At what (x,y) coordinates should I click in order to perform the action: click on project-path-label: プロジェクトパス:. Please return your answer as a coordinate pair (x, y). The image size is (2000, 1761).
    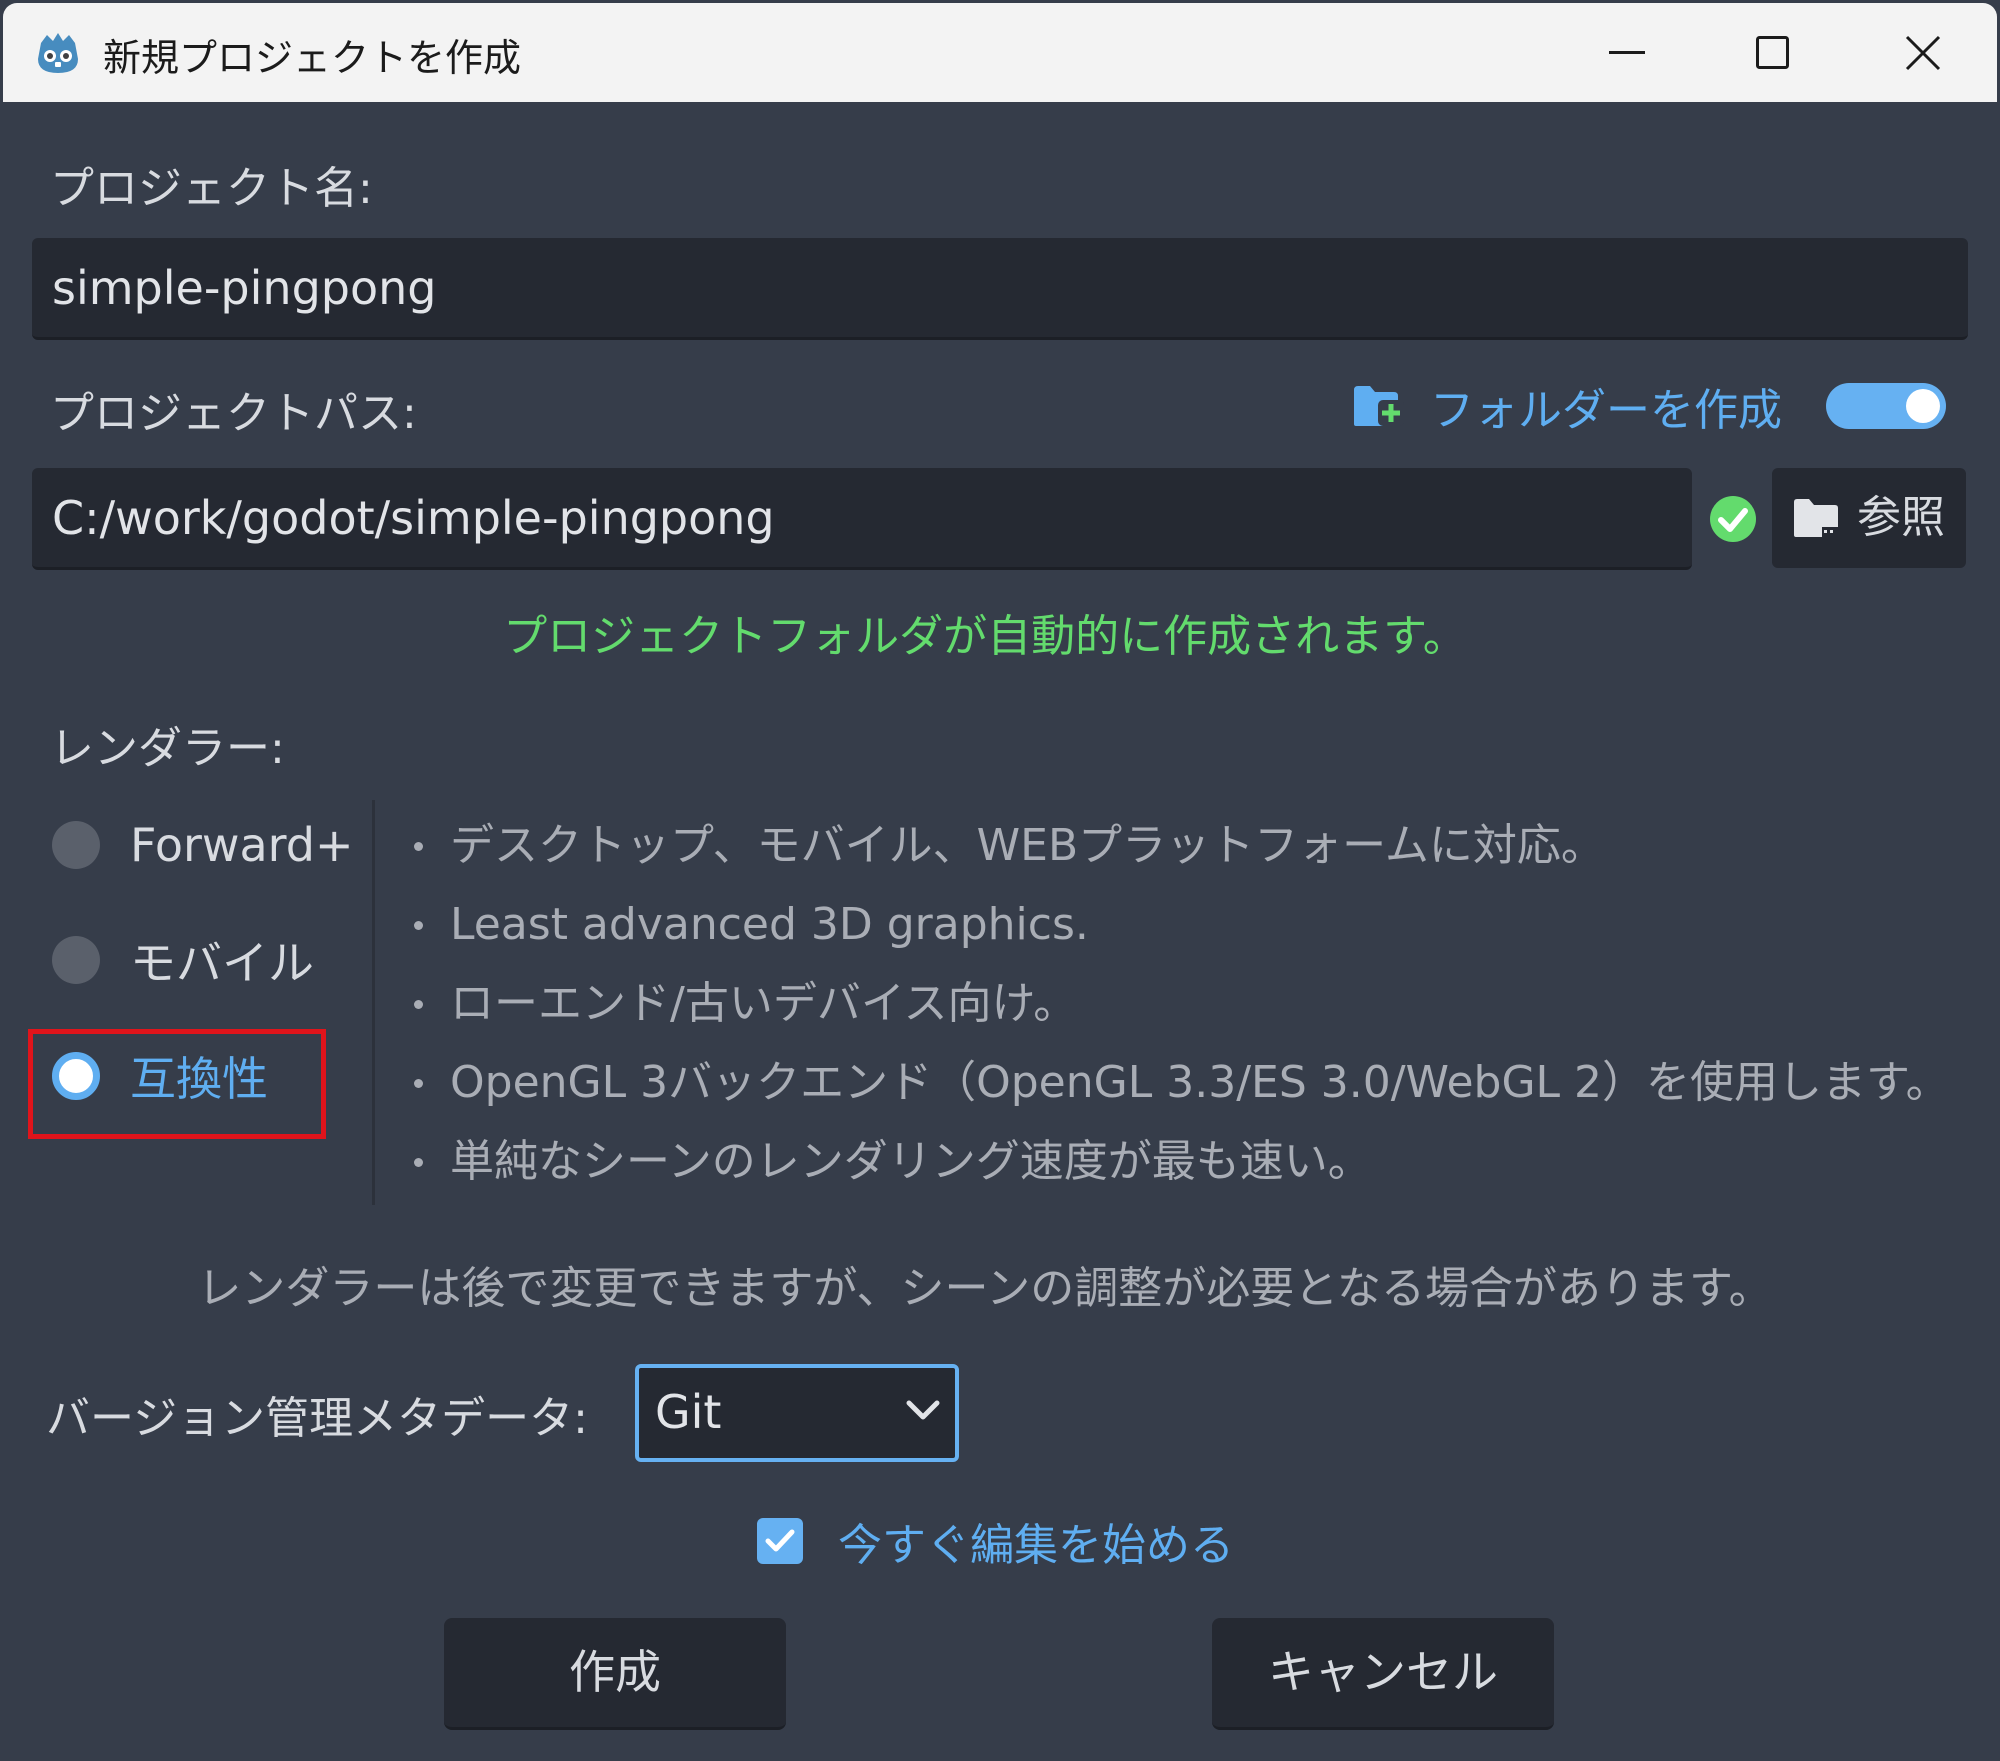
    Looking at the image, I should click on (233, 413).